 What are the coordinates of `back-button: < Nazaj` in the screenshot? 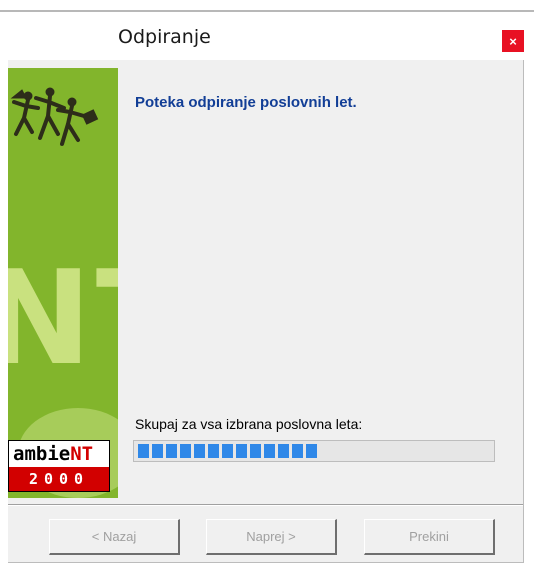 It's located at (114, 537).